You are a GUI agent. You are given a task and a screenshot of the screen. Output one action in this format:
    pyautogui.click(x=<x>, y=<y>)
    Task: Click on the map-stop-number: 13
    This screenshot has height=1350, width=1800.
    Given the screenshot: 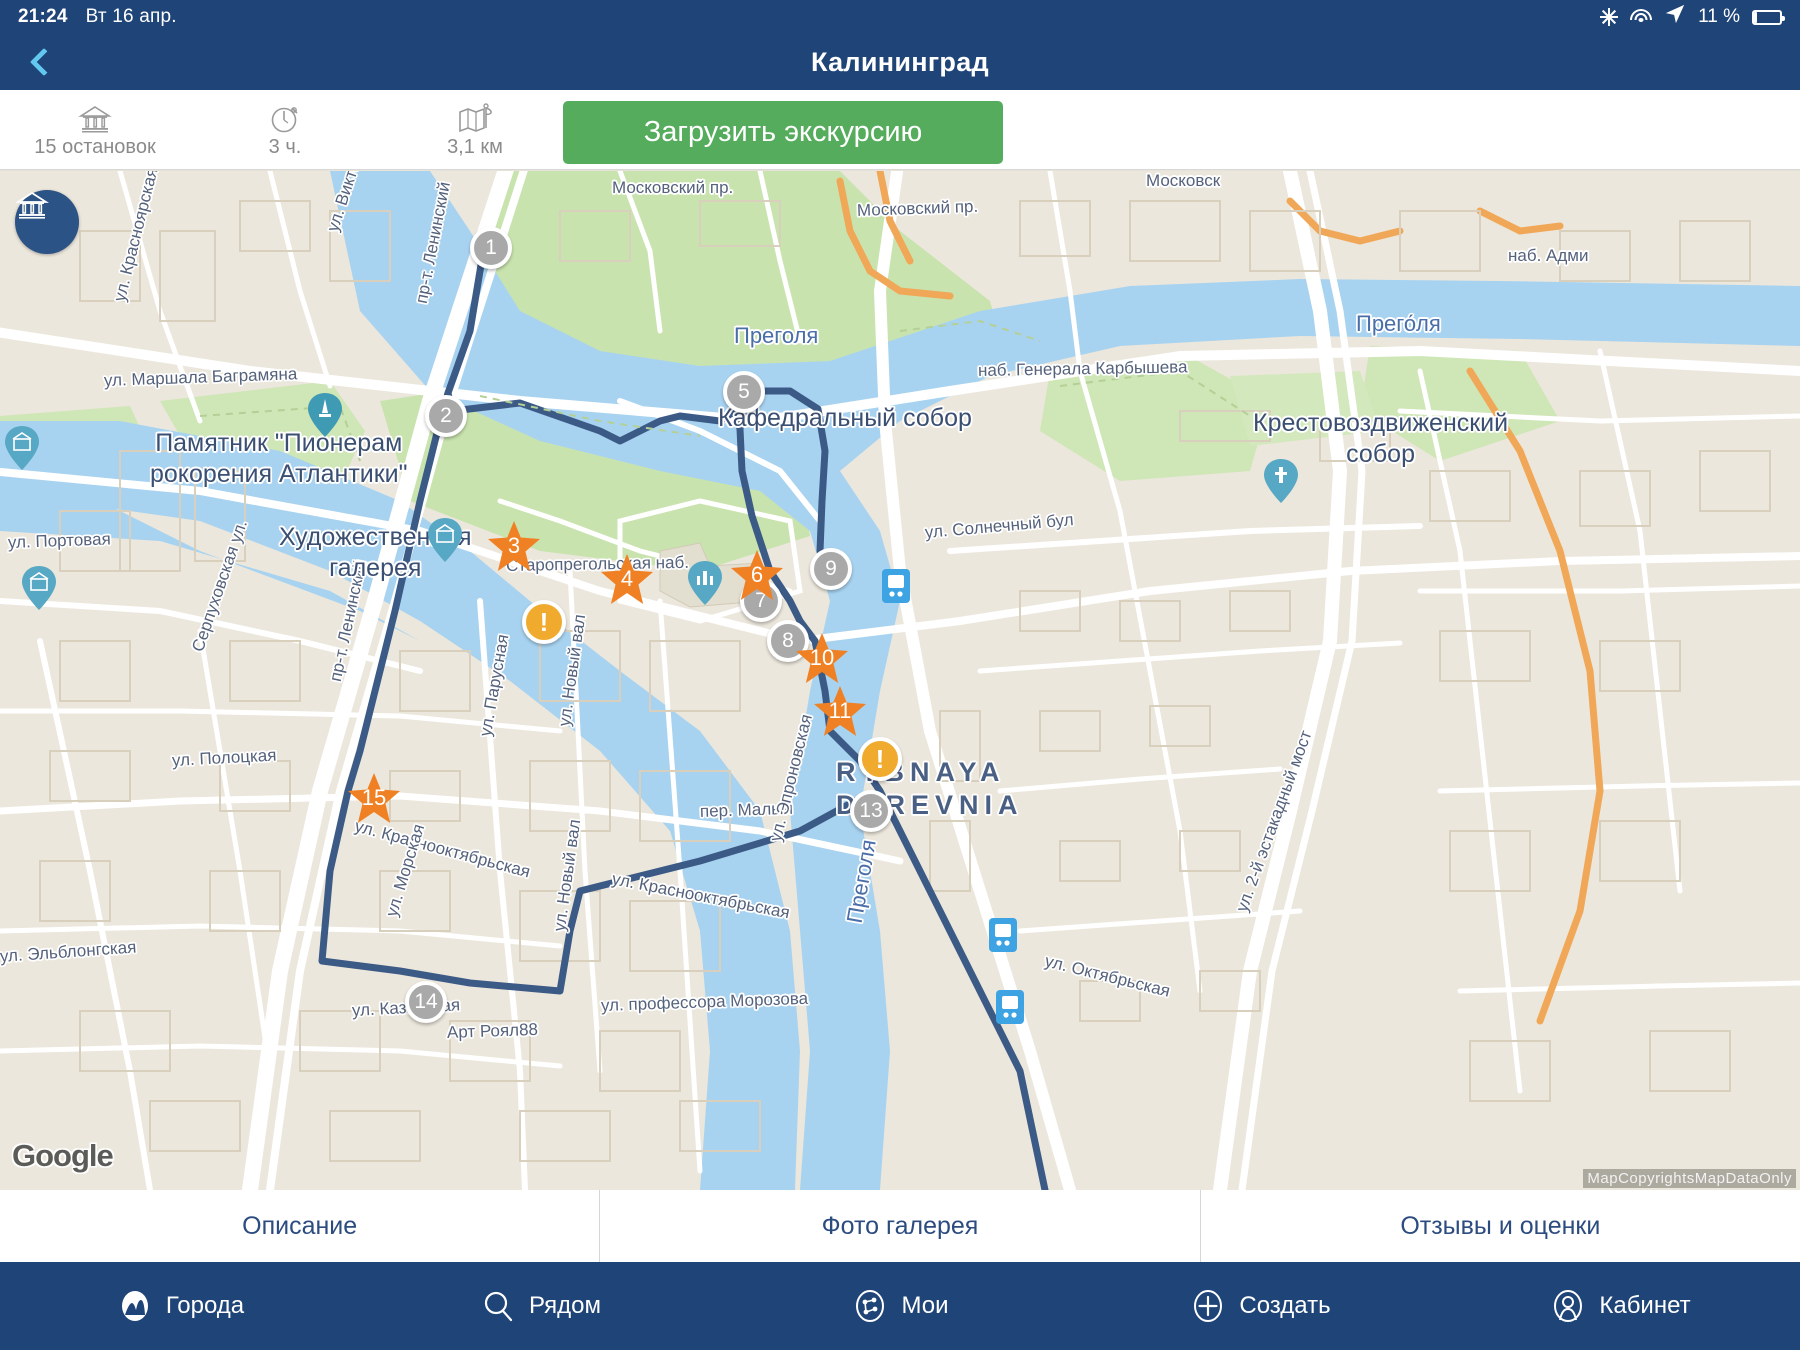 What is the action you would take?
    pyautogui.click(x=871, y=810)
    